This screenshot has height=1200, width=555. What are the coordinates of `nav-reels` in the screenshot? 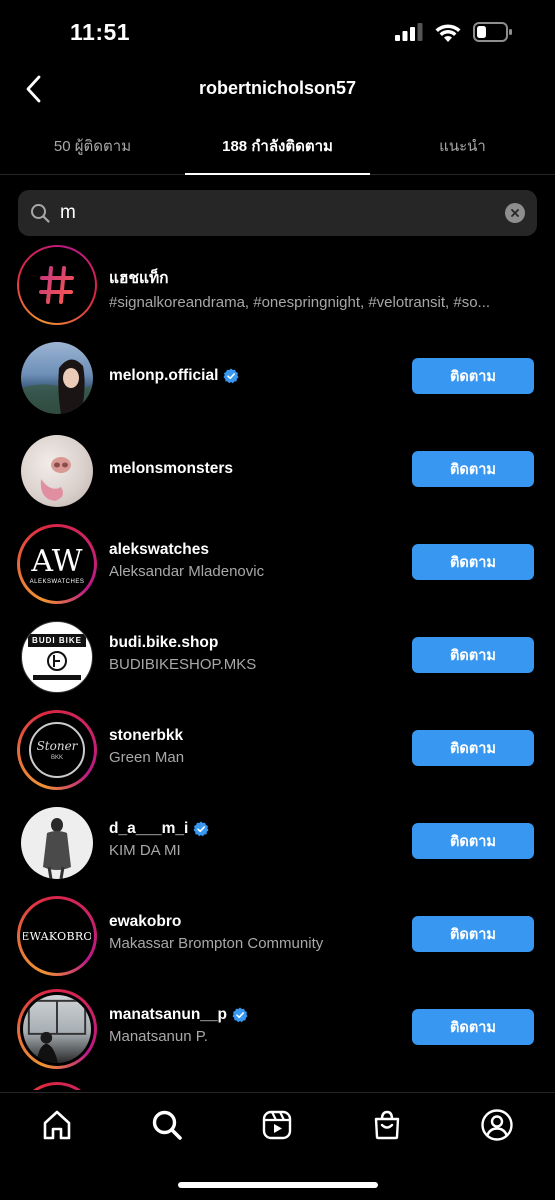 It's located at (277, 1125).